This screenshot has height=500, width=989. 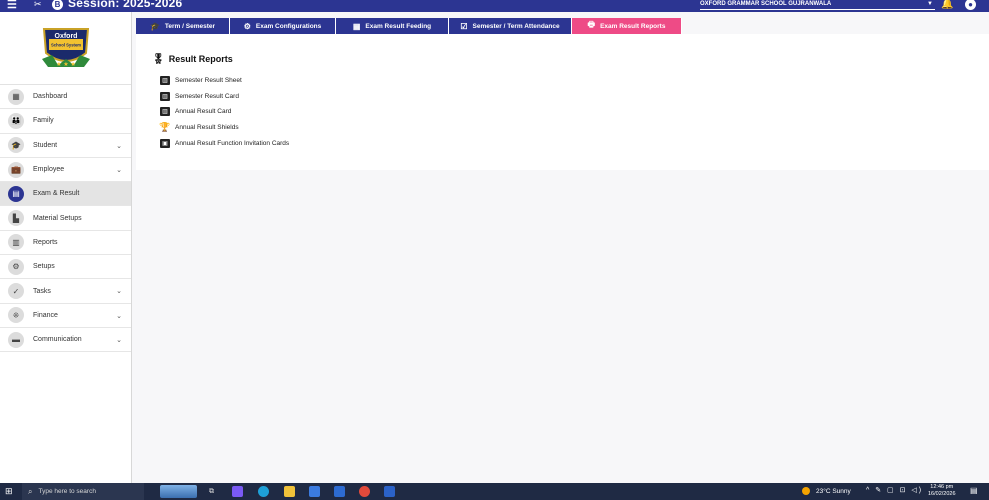 I want to click on clock: 12:46 pm 16/02/2026, so click(x=942, y=491).